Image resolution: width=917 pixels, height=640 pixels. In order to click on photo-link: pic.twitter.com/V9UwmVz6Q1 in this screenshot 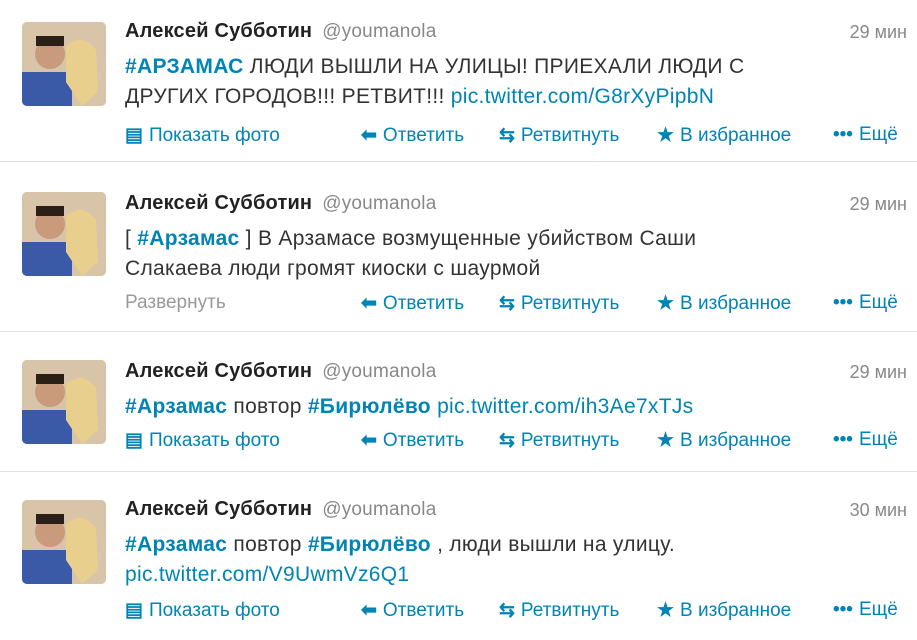, I will do `click(267, 574)`.